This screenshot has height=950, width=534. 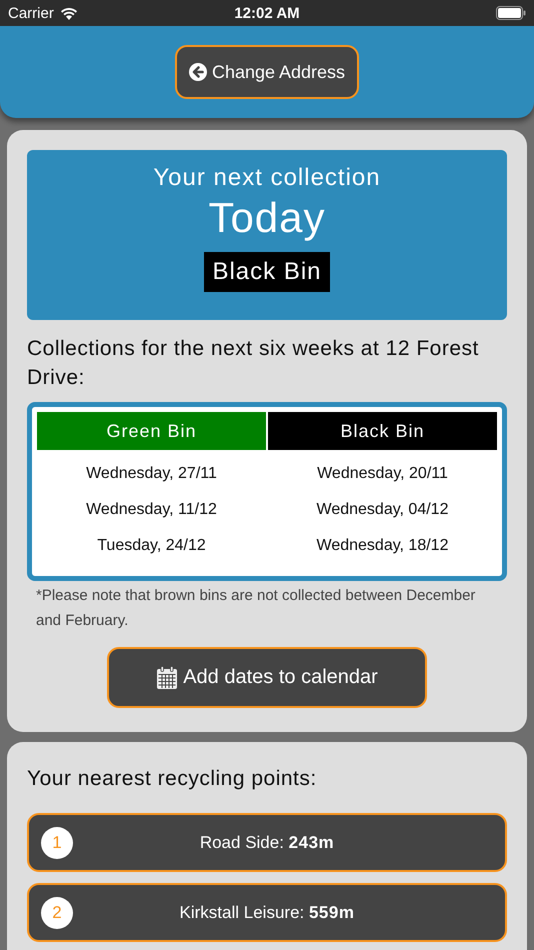 I want to click on recycling-heading: Your nearest recycling points:, so click(x=172, y=779).